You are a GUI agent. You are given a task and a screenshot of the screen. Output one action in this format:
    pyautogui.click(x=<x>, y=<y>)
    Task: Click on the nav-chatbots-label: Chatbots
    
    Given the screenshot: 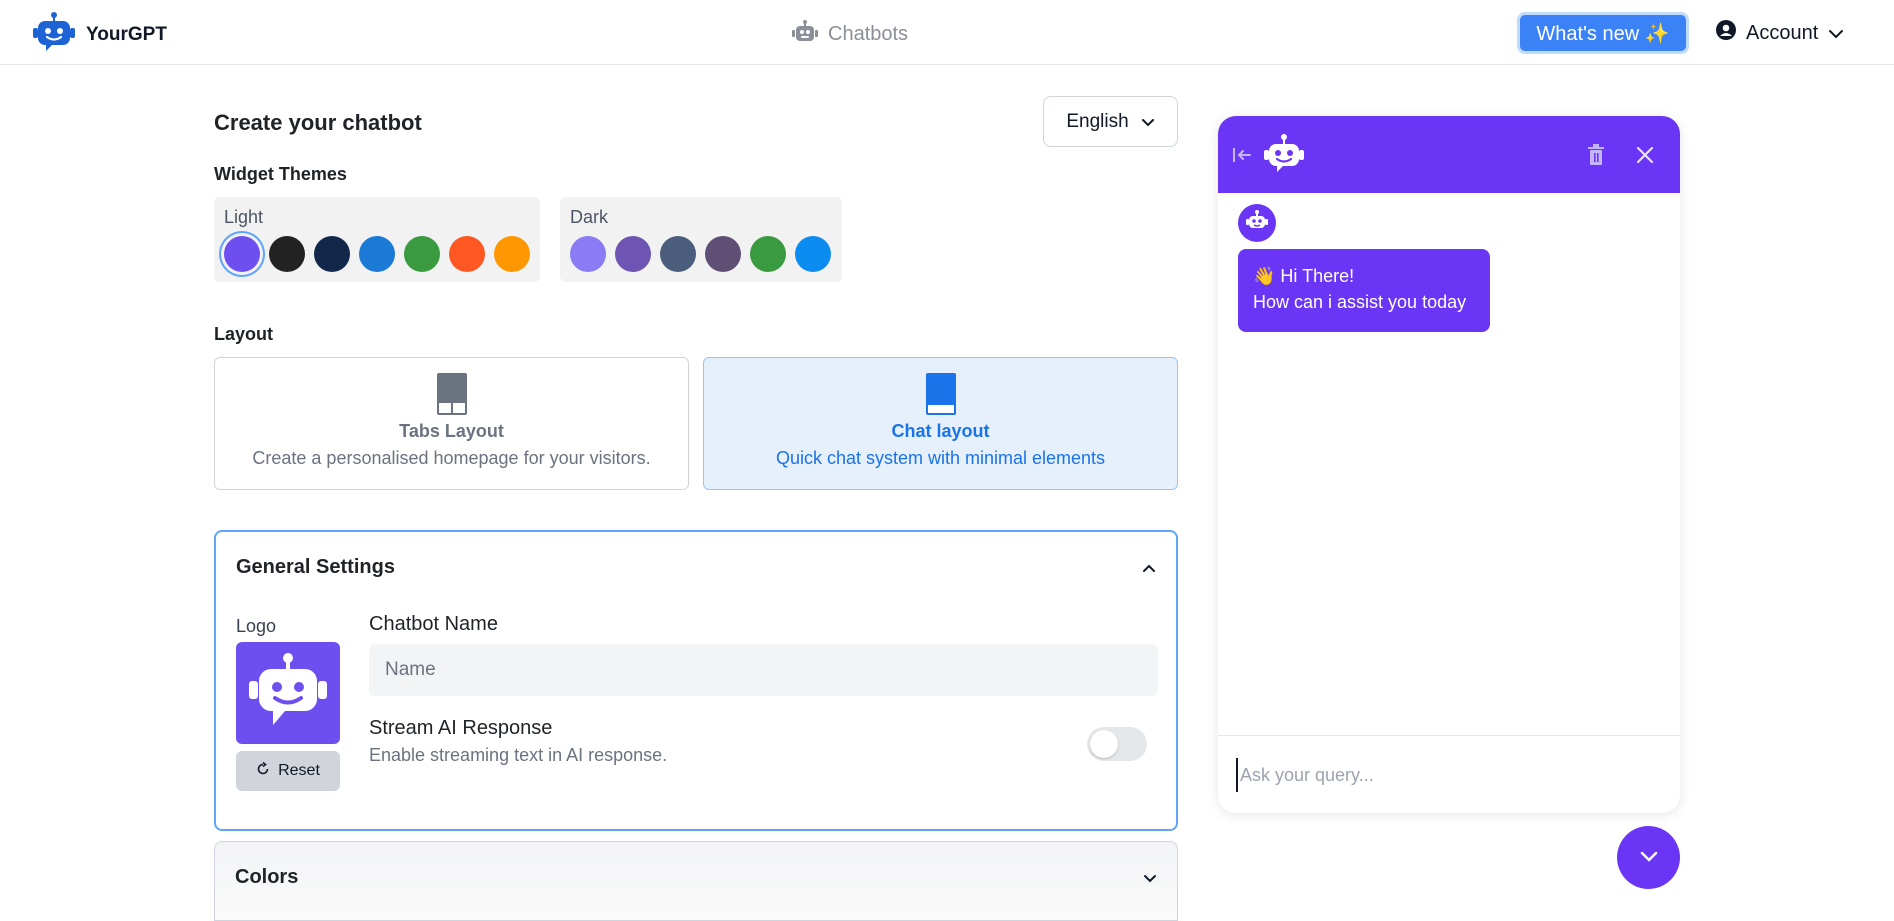 What is the action you would take?
    pyautogui.click(x=868, y=33)
    